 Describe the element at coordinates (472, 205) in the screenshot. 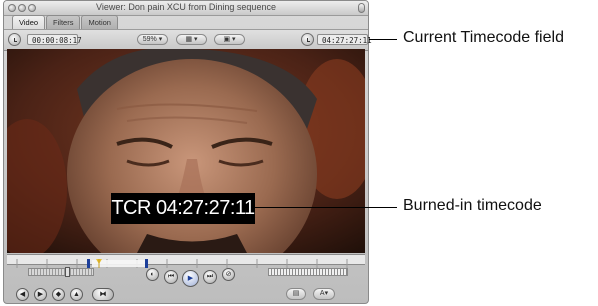

I see `callout-burned-in-timecode: Burned-in timecode` at that location.